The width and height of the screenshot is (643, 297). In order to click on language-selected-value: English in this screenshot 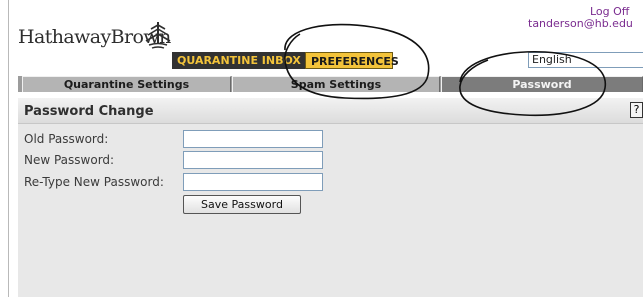, I will do `click(552, 59)`.